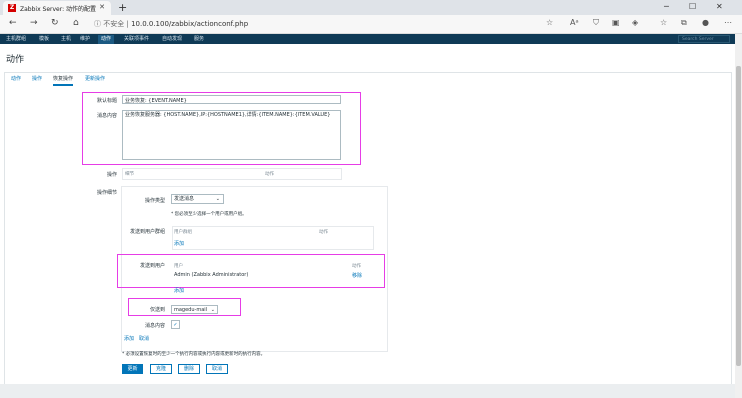 The image size is (742, 398). Describe the element at coordinates (574, 22) in the screenshot. I see `read-aloud-icon: Aᵃ` at that location.